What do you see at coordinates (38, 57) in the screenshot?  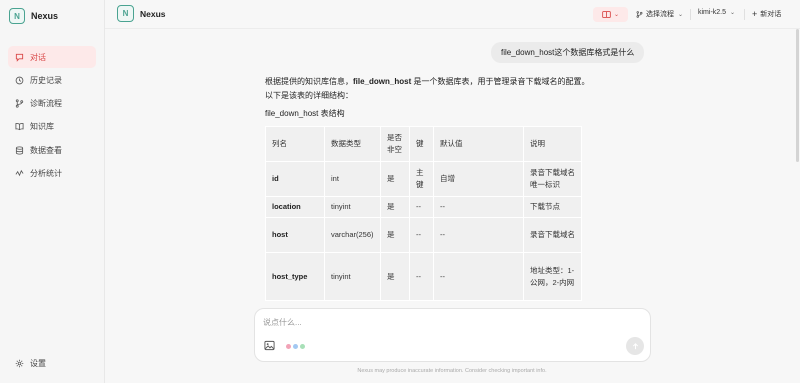 I see `sidebar-item-label: 对话` at bounding box center [38, 57].